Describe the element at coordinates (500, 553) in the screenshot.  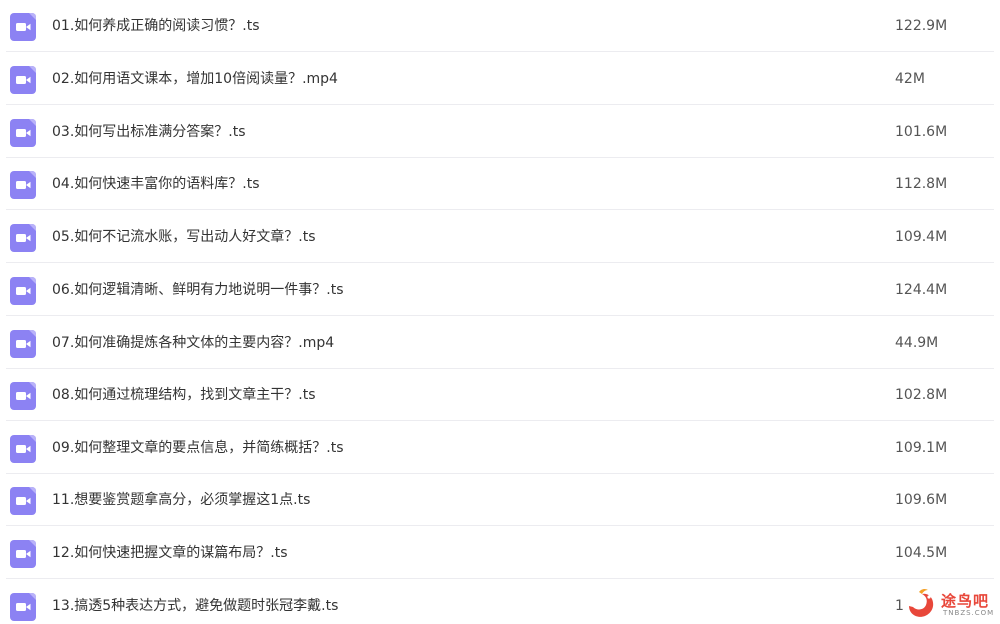
I see `file-row: 12.如何快速把握文章的谋篇布局？.ts 104.5M` at that location.